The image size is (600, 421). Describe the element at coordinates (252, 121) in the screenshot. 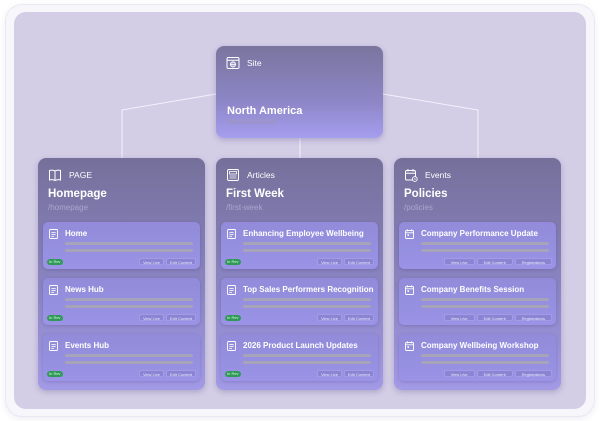

I see `site-path-placeholder` at that location.